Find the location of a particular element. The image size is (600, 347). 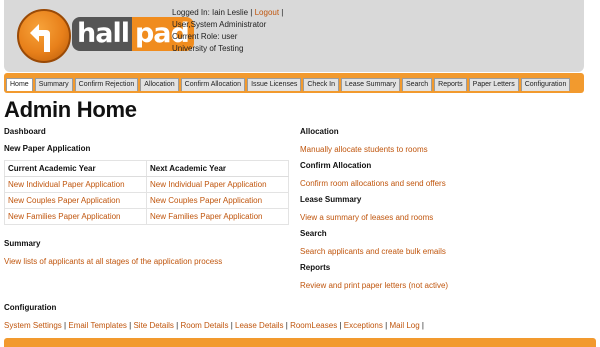

login-line: Logged In: Iain Leslie | Logout | is located at coordinates (227, 13).